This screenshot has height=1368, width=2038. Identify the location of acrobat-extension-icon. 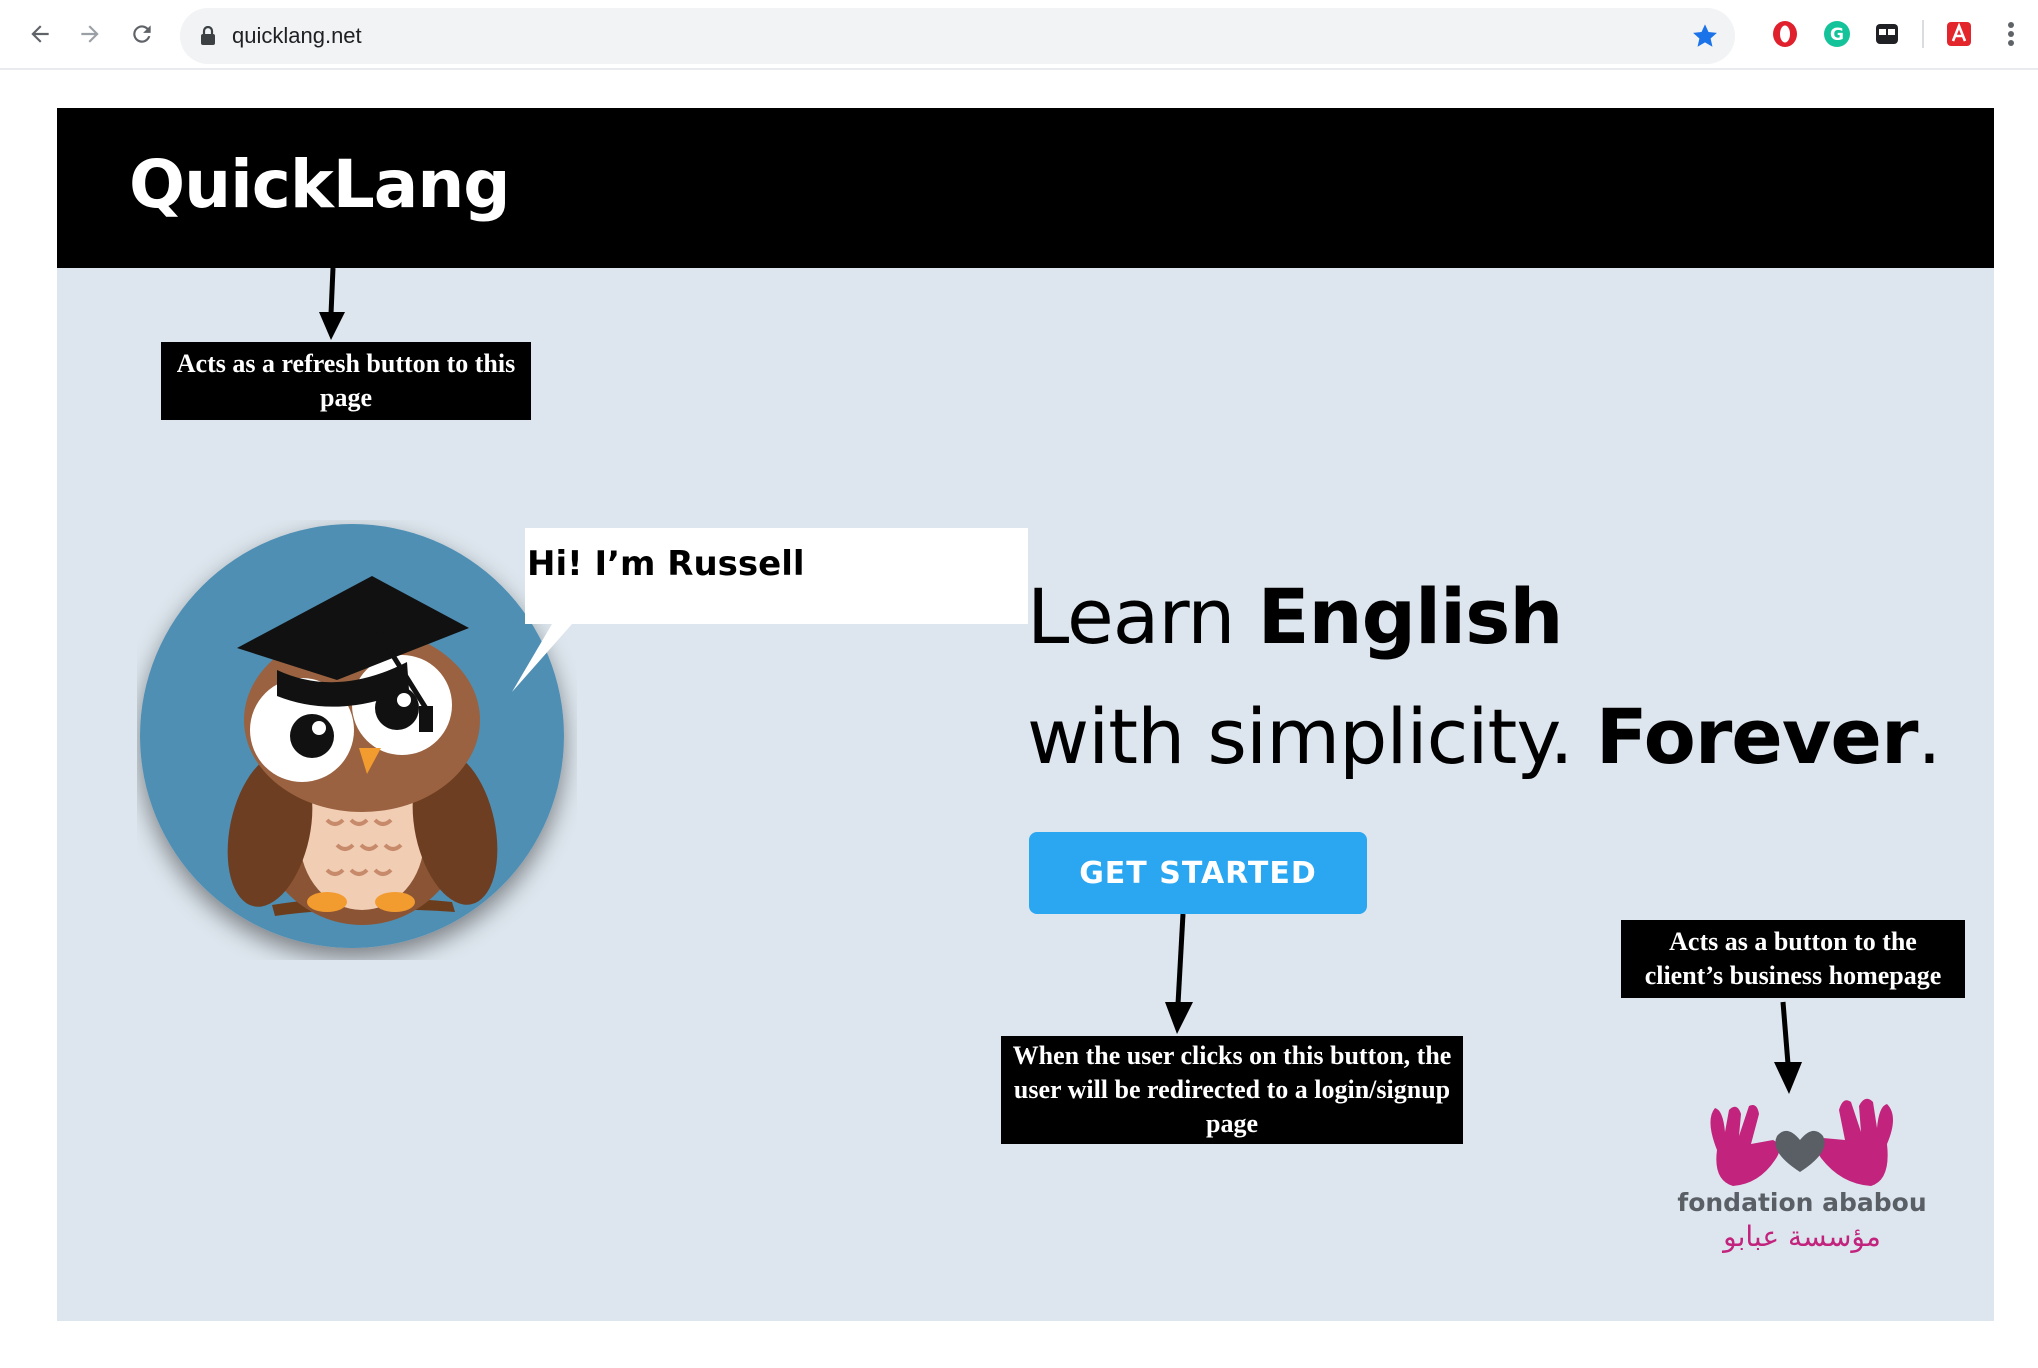
(1959, 34).